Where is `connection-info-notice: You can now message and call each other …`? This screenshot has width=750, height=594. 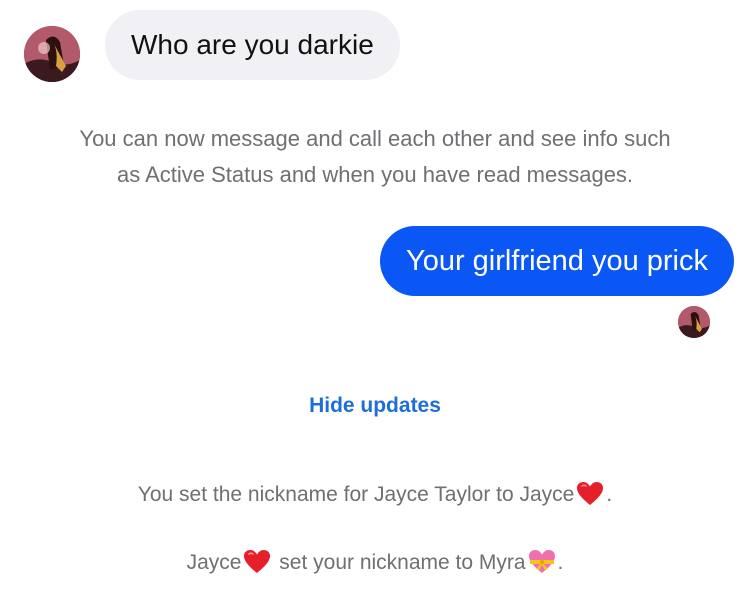 connection-info-notice: You can now message and call each other … is located at coordinates (375, 157).